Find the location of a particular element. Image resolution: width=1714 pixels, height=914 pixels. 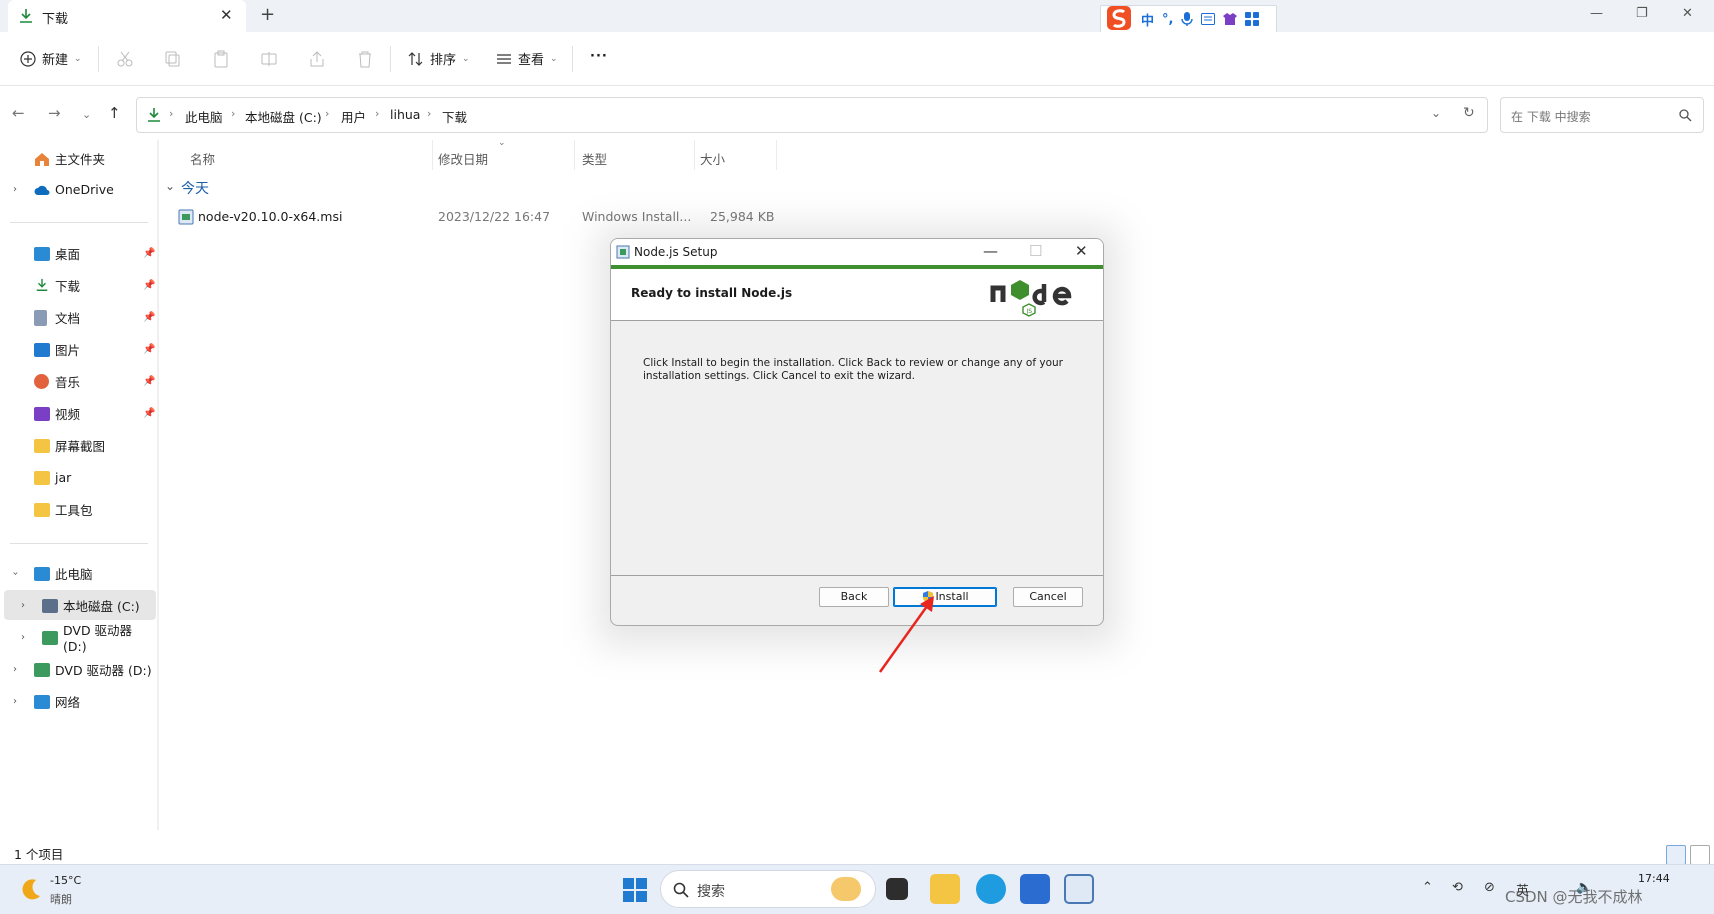

sidebar-item-toolkit: 工具包 is located at coordinates (78, 509).